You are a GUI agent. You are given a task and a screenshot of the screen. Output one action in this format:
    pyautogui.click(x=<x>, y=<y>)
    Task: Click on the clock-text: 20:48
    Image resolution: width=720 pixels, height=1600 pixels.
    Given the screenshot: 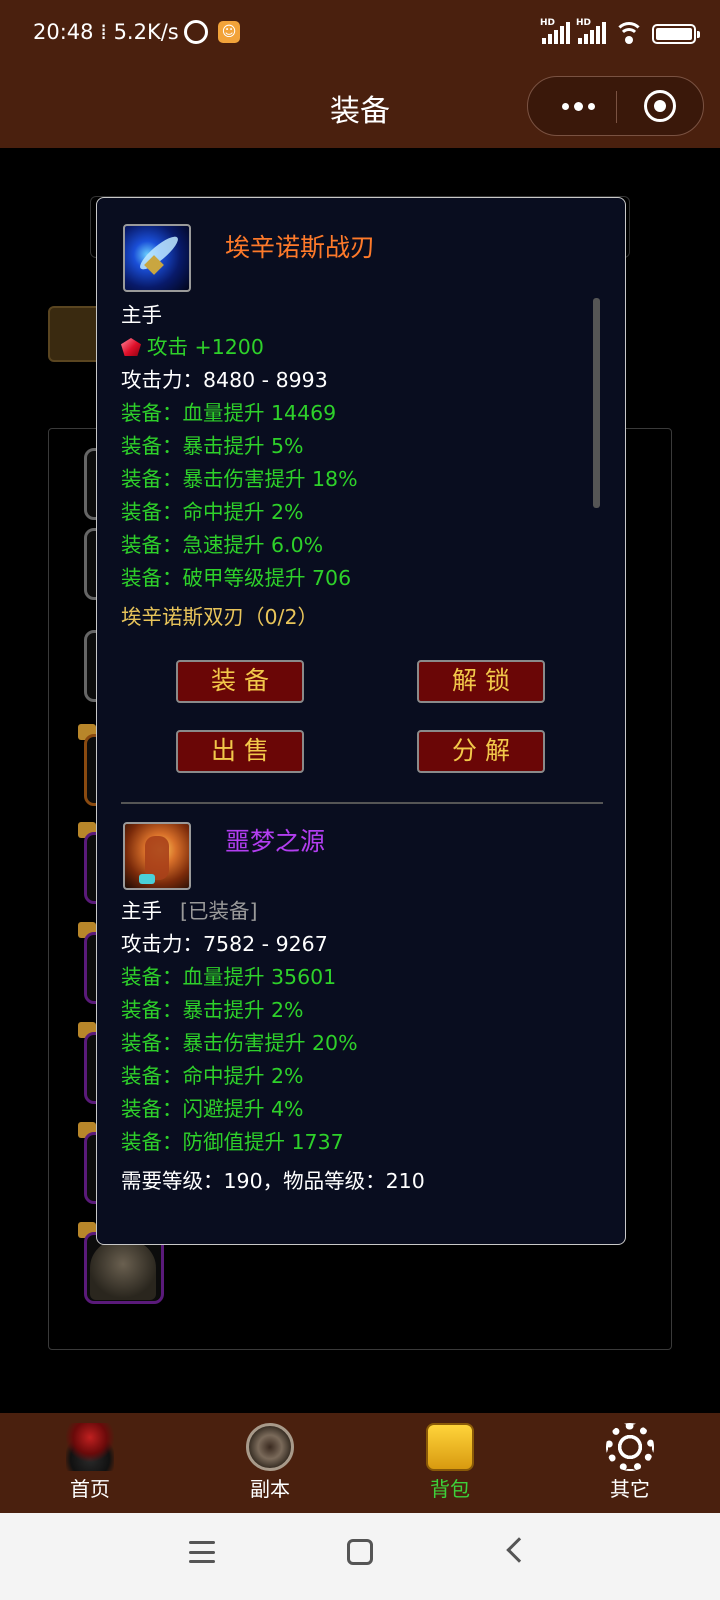 What is the action you would take?
    pyautogui.click(x=63, y=32)
    